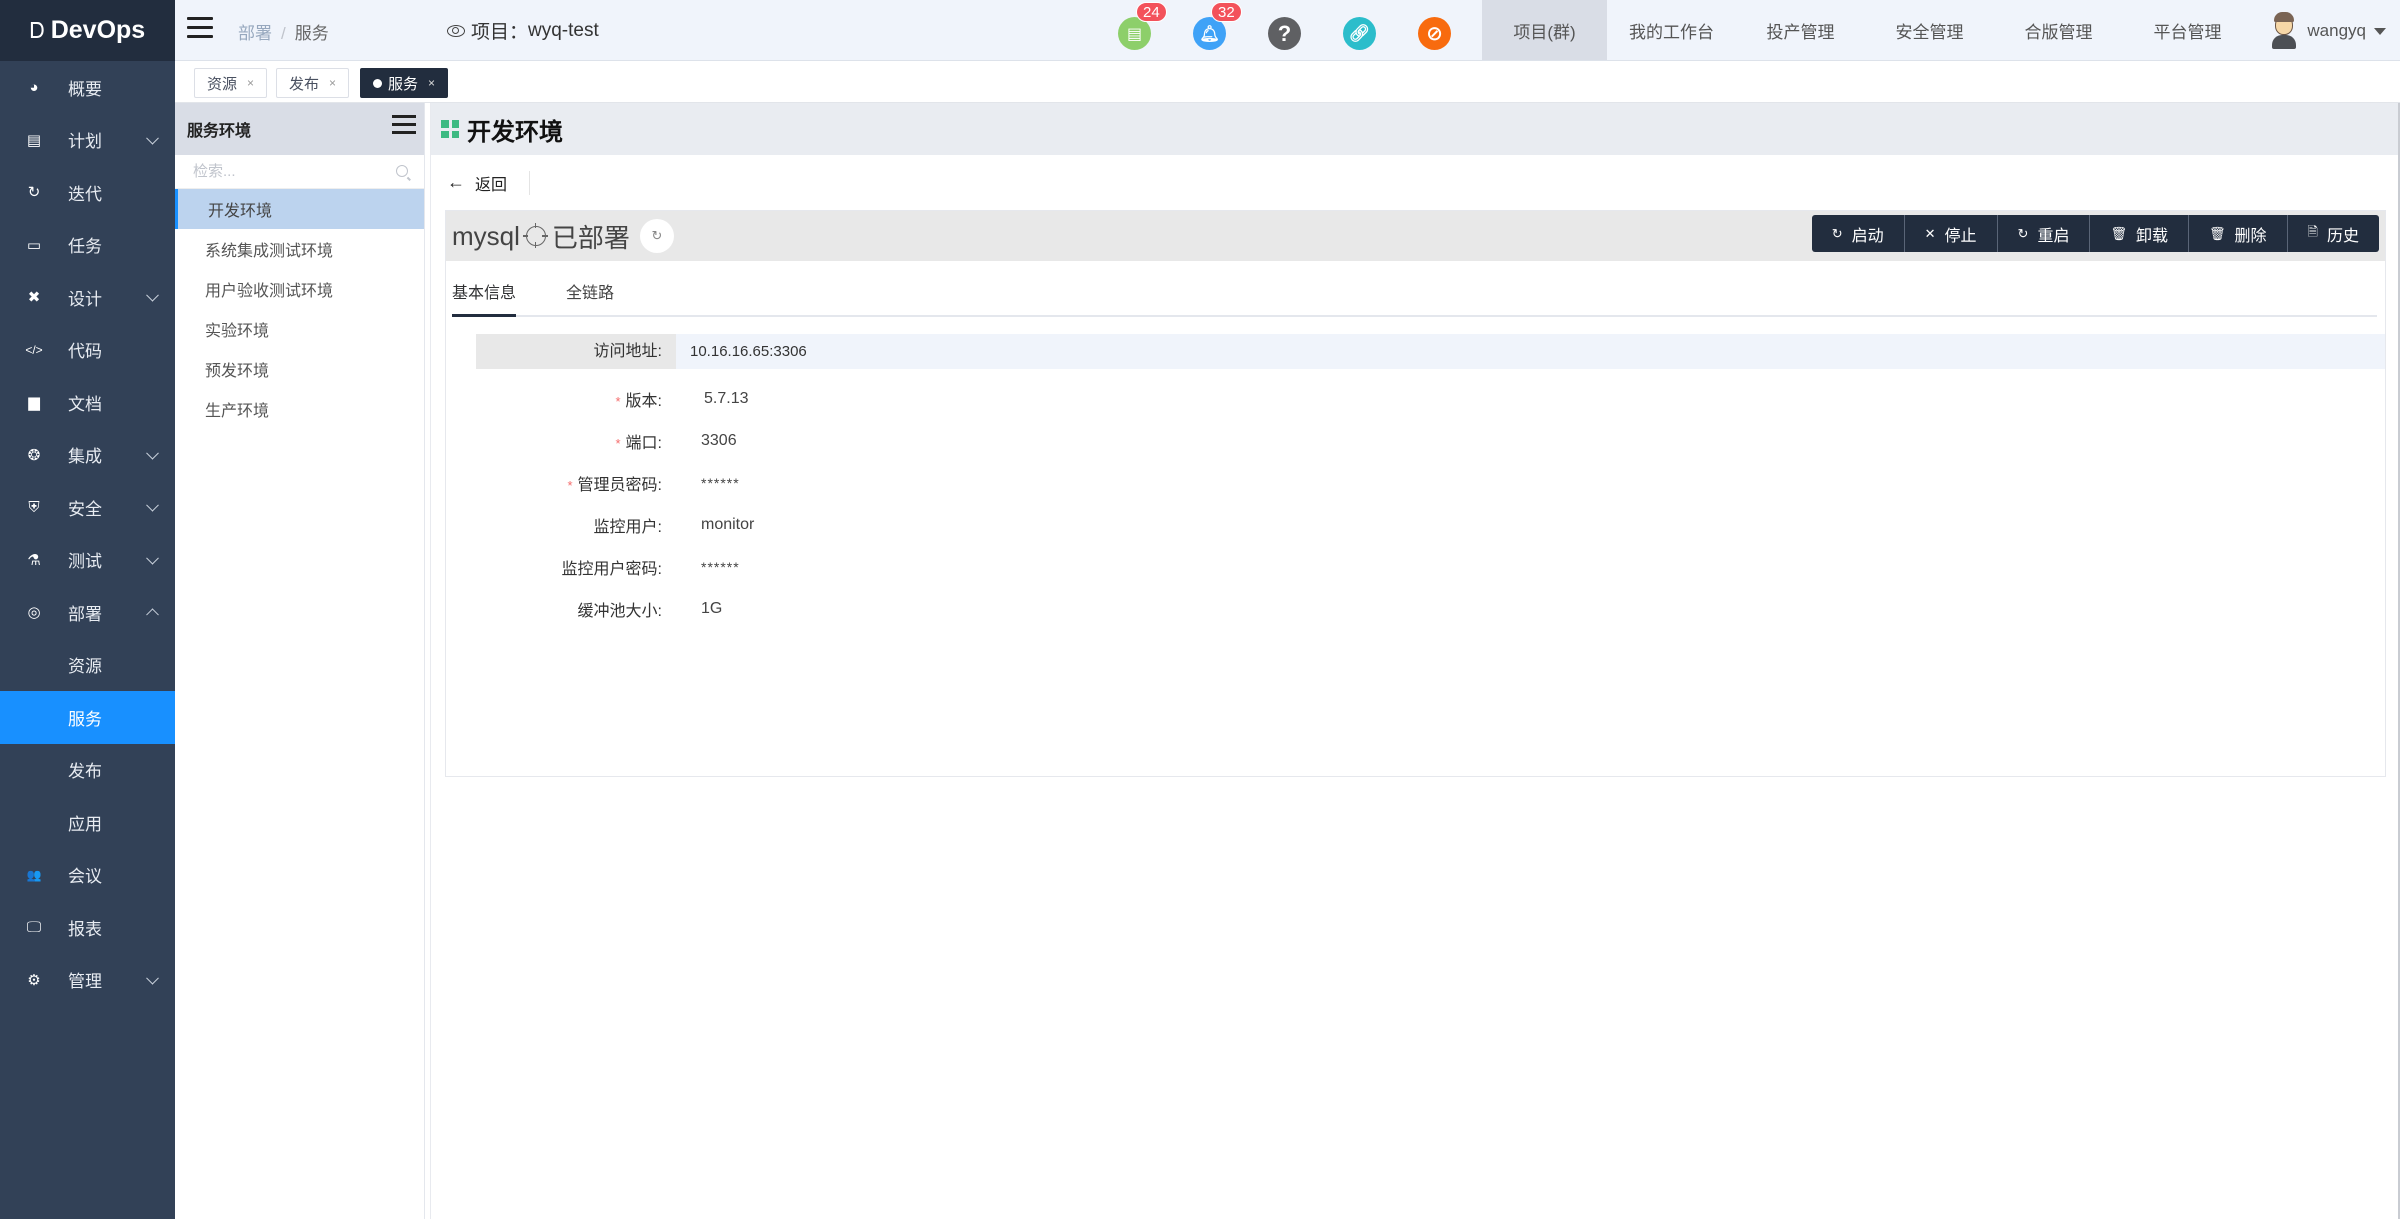 The image size is (2400, 1219). What do you see at coordinates (313, 83) in the screenshot?
I see `tag-release: 发布 ×` at bounding box center [313, 83].